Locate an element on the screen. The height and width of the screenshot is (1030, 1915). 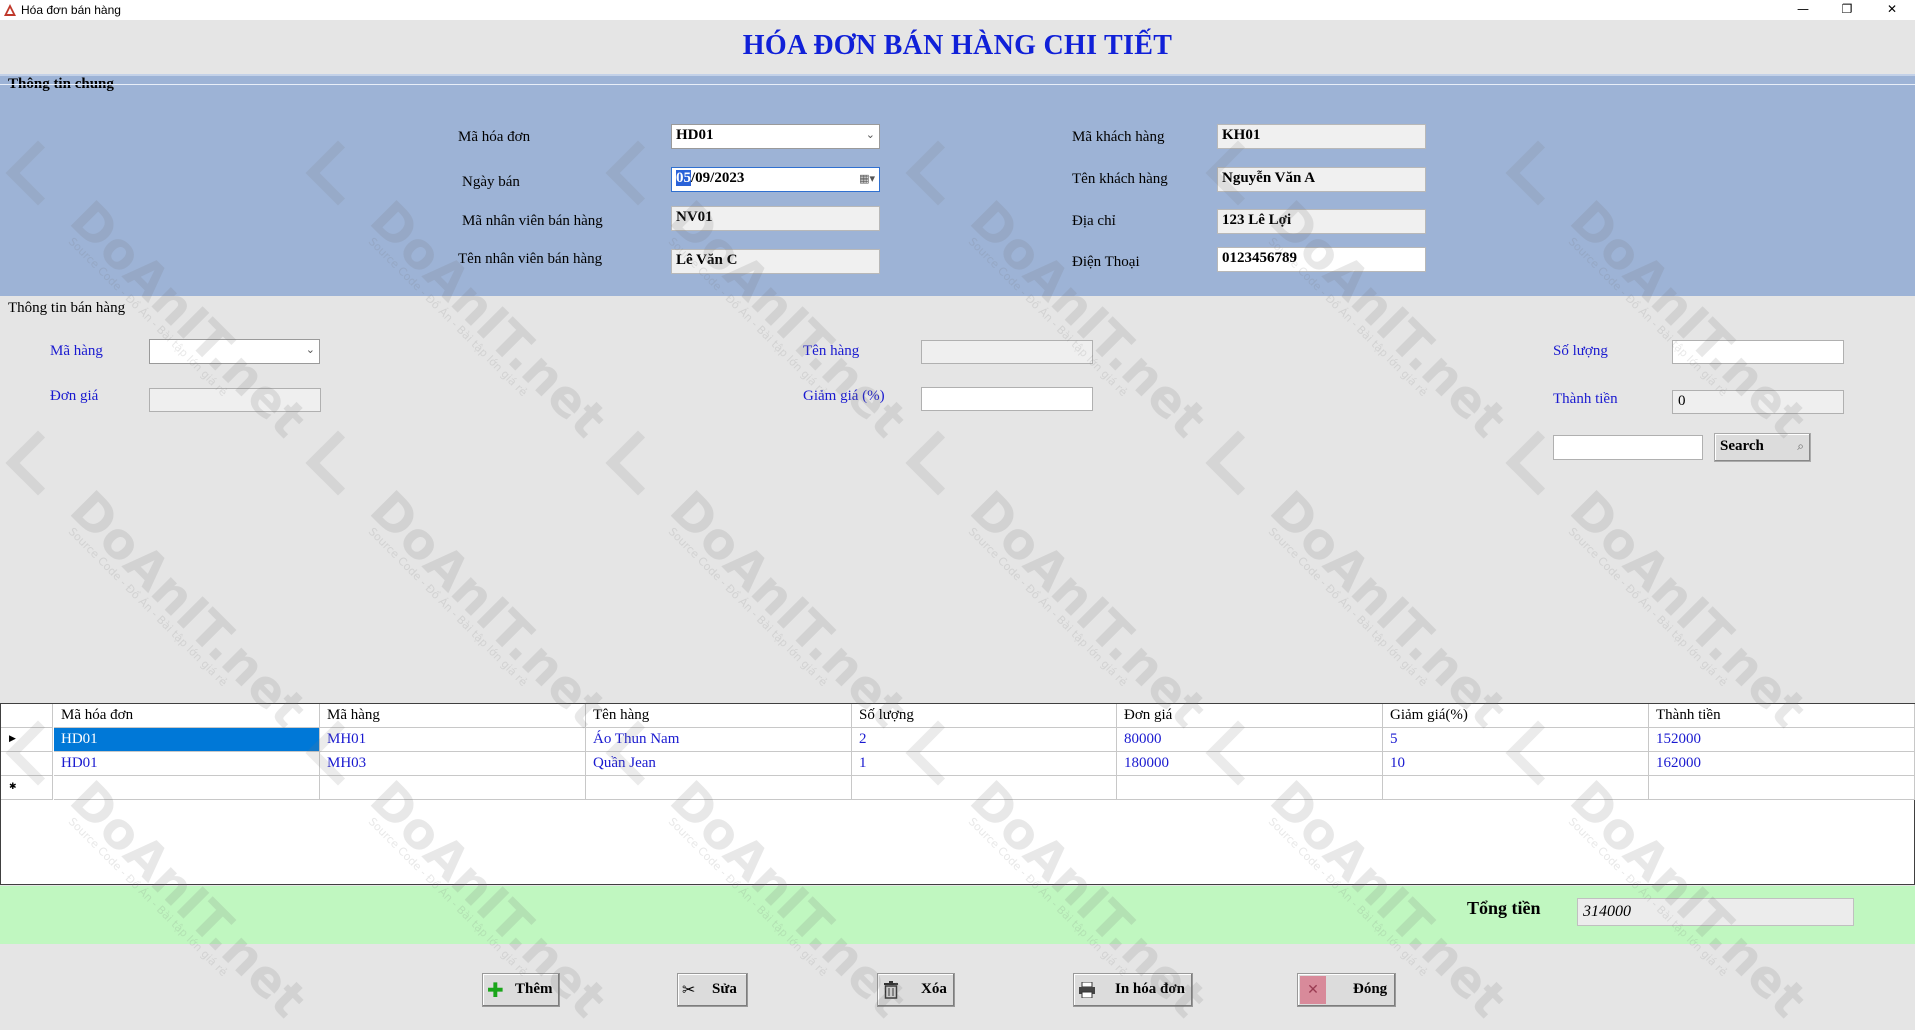
customer-id-field: KH01 is located at coordinates (1321, 136).